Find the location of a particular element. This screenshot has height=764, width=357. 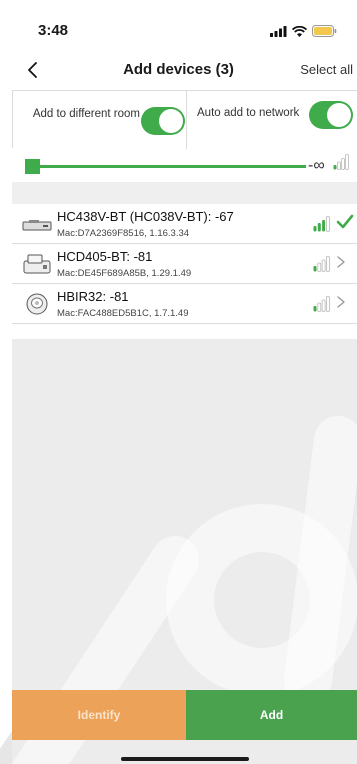

device-name: HBIR32: -81 is located at coordinates (93, 296).